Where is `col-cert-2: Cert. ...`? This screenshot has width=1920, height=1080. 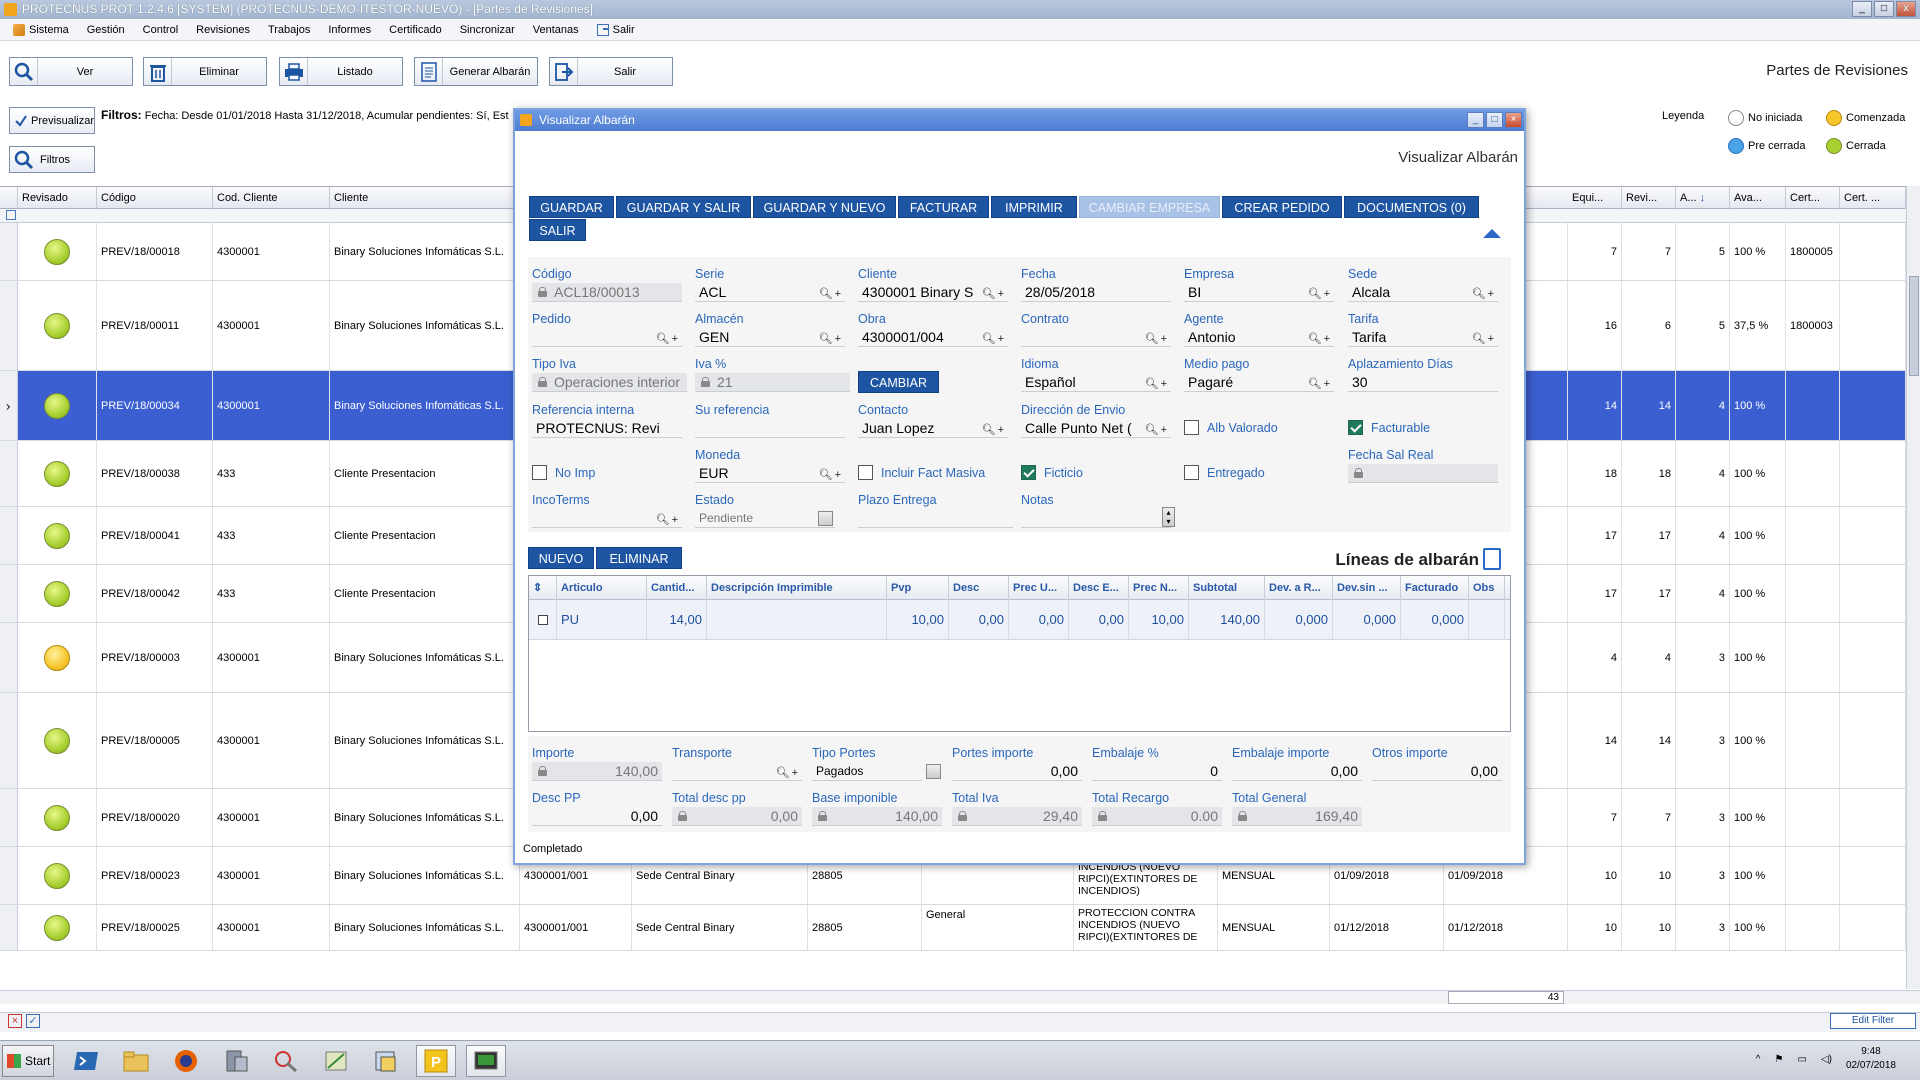 col-cert-2: Cert. ... is located at coordinates (1873, 198).